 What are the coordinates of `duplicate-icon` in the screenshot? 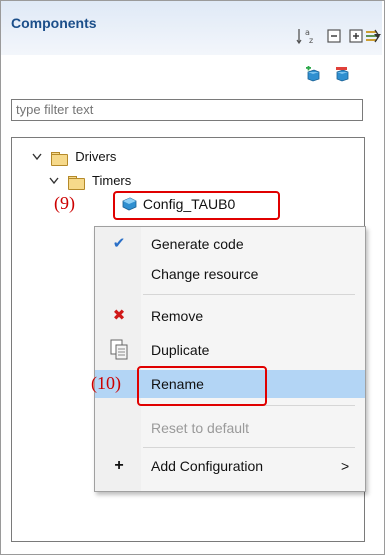 It's located at (119, 354).